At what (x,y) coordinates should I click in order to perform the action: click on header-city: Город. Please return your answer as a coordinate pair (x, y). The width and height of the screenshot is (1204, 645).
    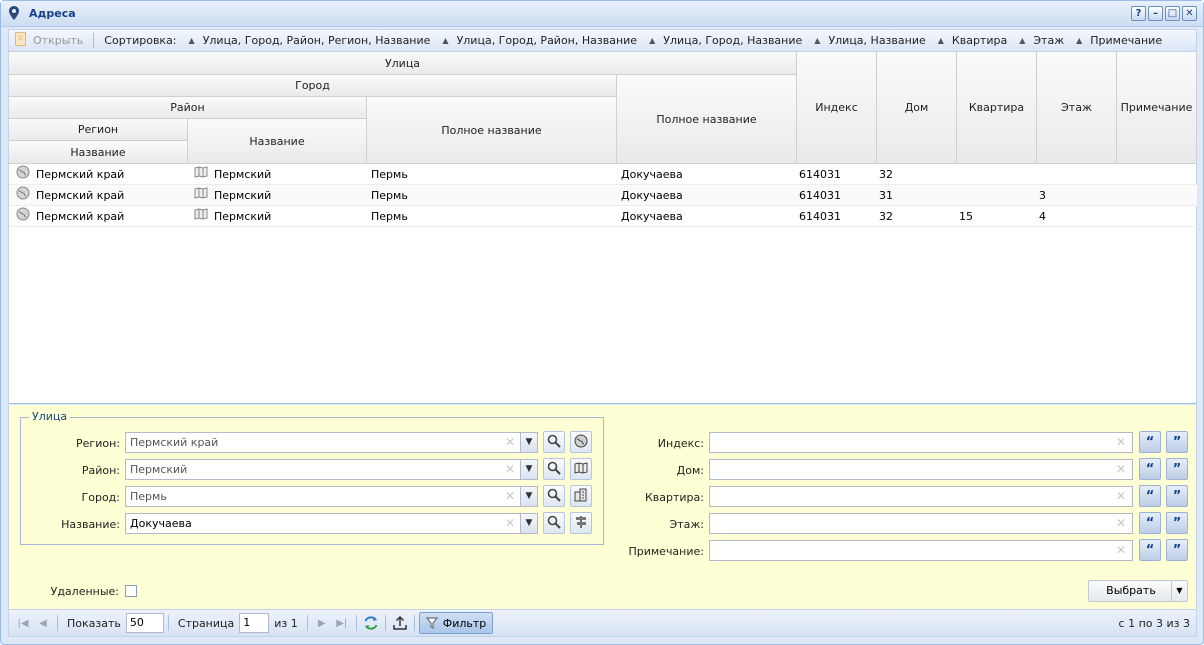
    Looking at the image, I should click on (313, 86).